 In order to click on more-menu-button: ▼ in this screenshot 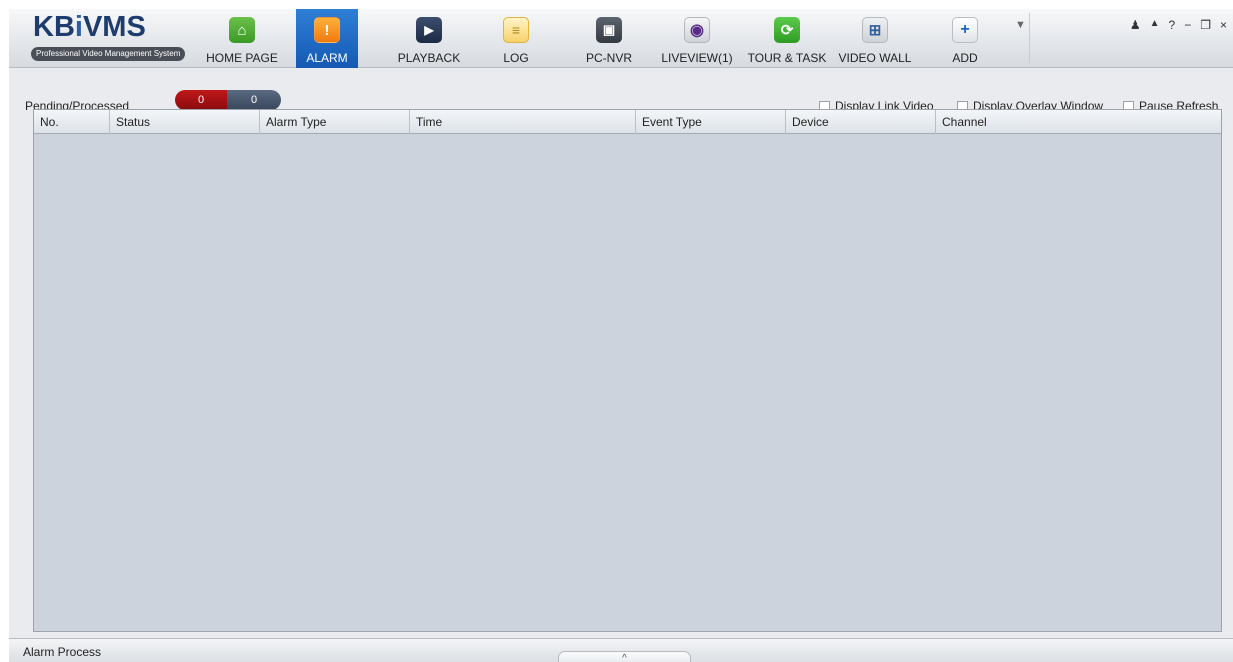, I will do `click(1021, 38)`.